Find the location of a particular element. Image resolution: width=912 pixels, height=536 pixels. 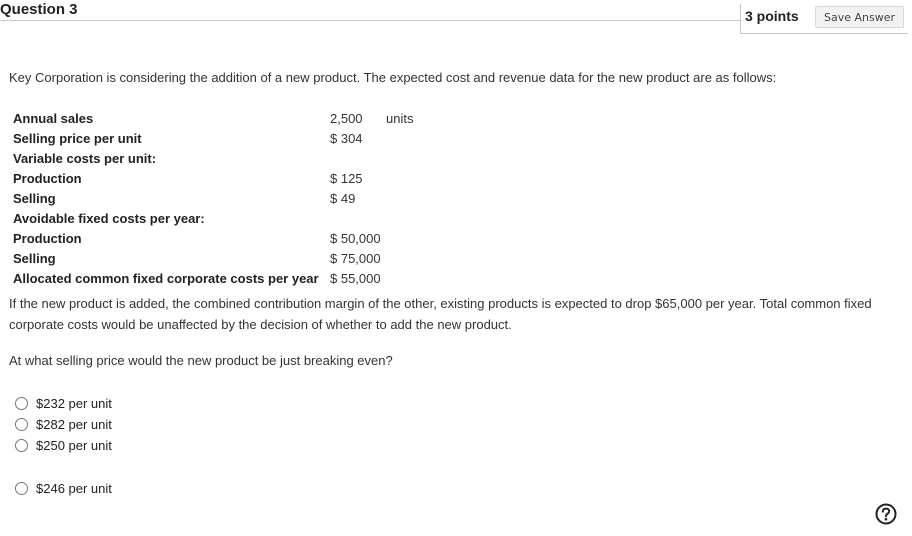

header-divider is located at coordinates (370, 20).